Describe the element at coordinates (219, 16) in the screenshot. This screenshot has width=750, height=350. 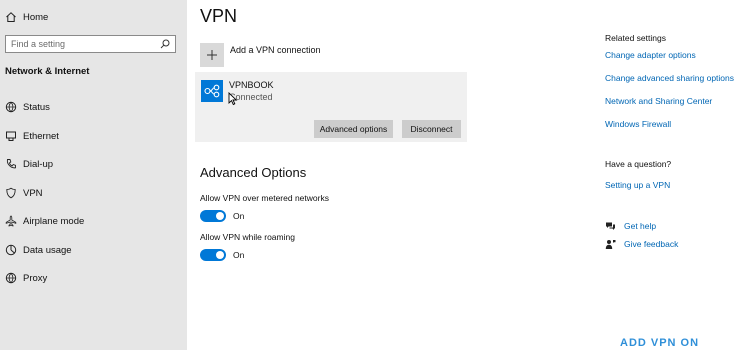
I see `page-title: VPN` at that location.